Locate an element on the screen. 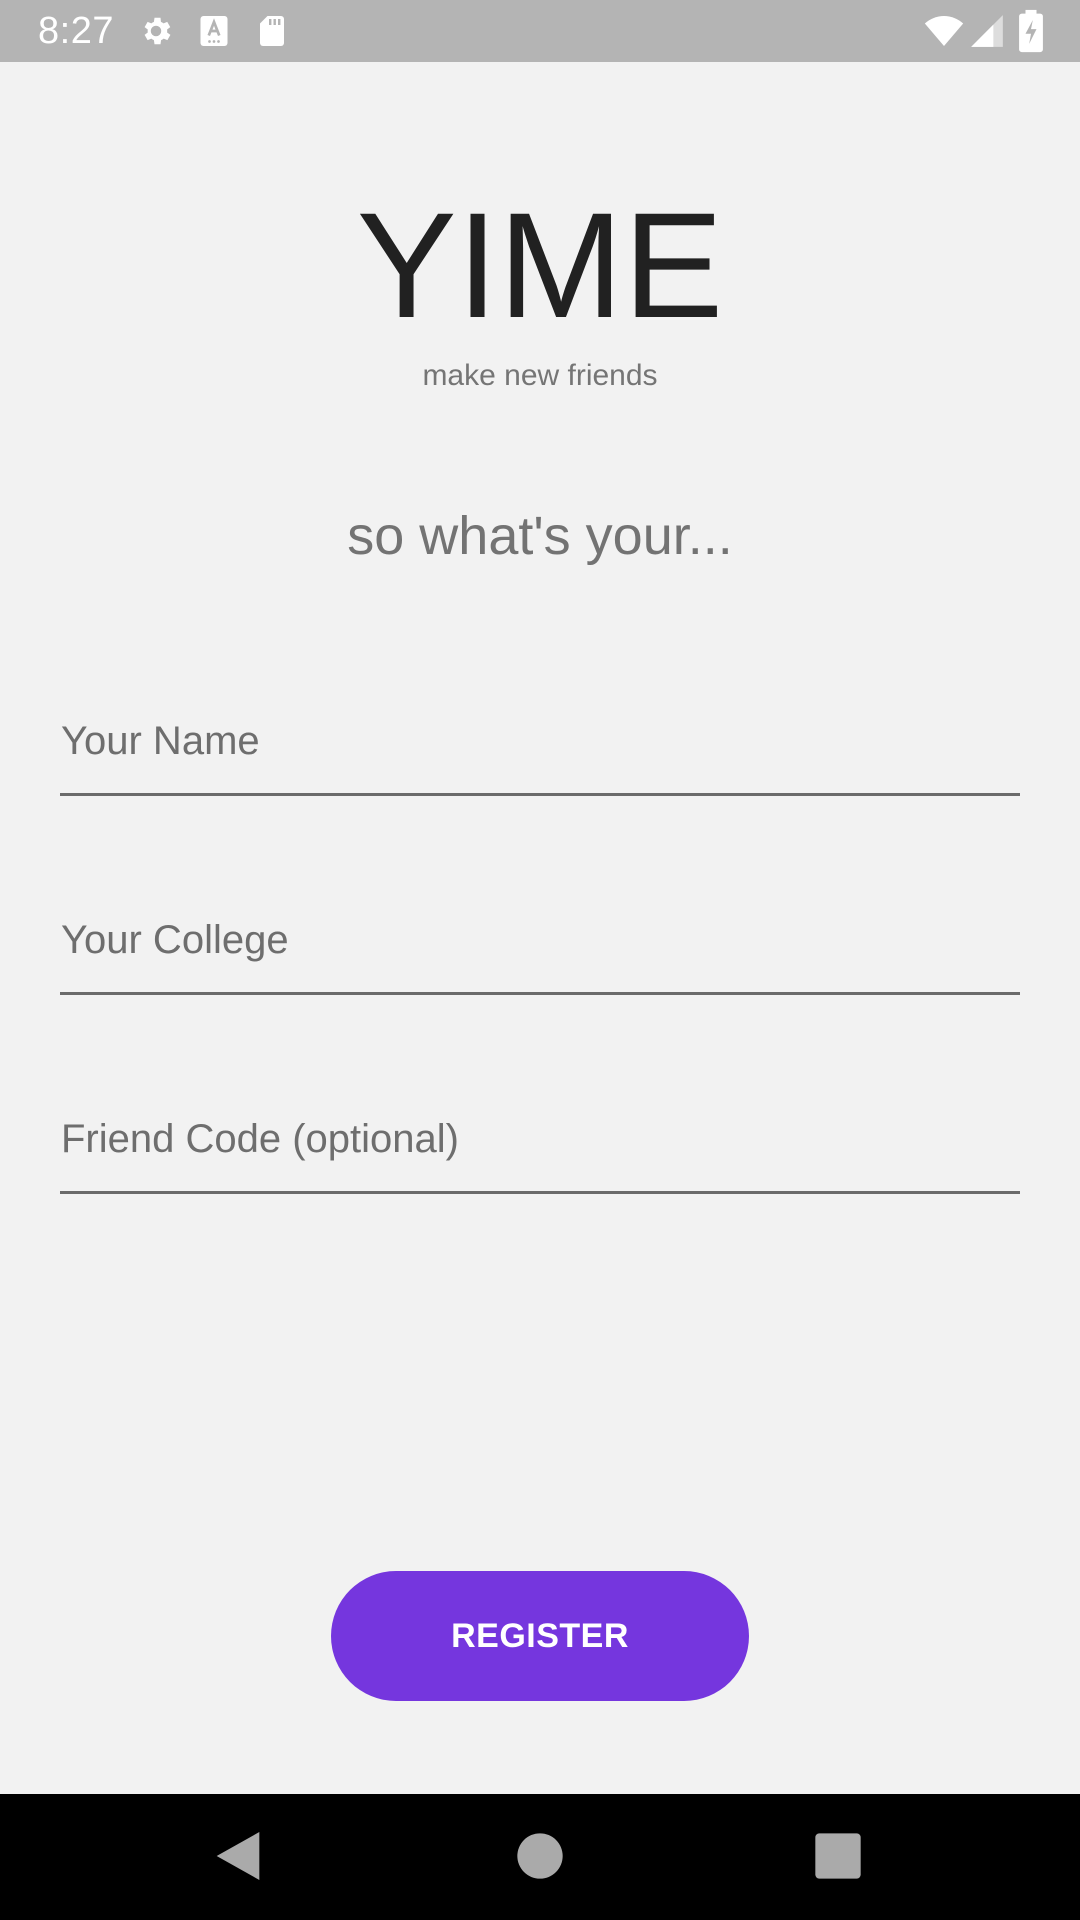 The height and width of the screenshot is (1920, 1080). signal-icon is located at coordinates (987, 31).